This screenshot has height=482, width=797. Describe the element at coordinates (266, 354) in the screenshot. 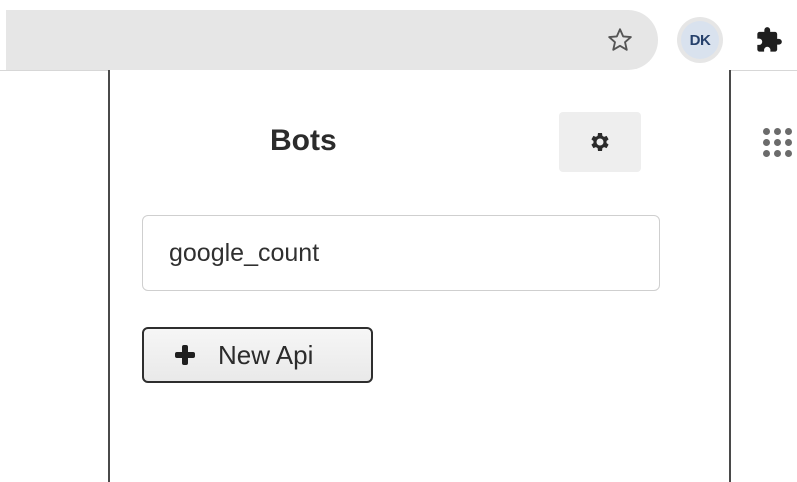

I see `new-api-label: New Api` at that location.